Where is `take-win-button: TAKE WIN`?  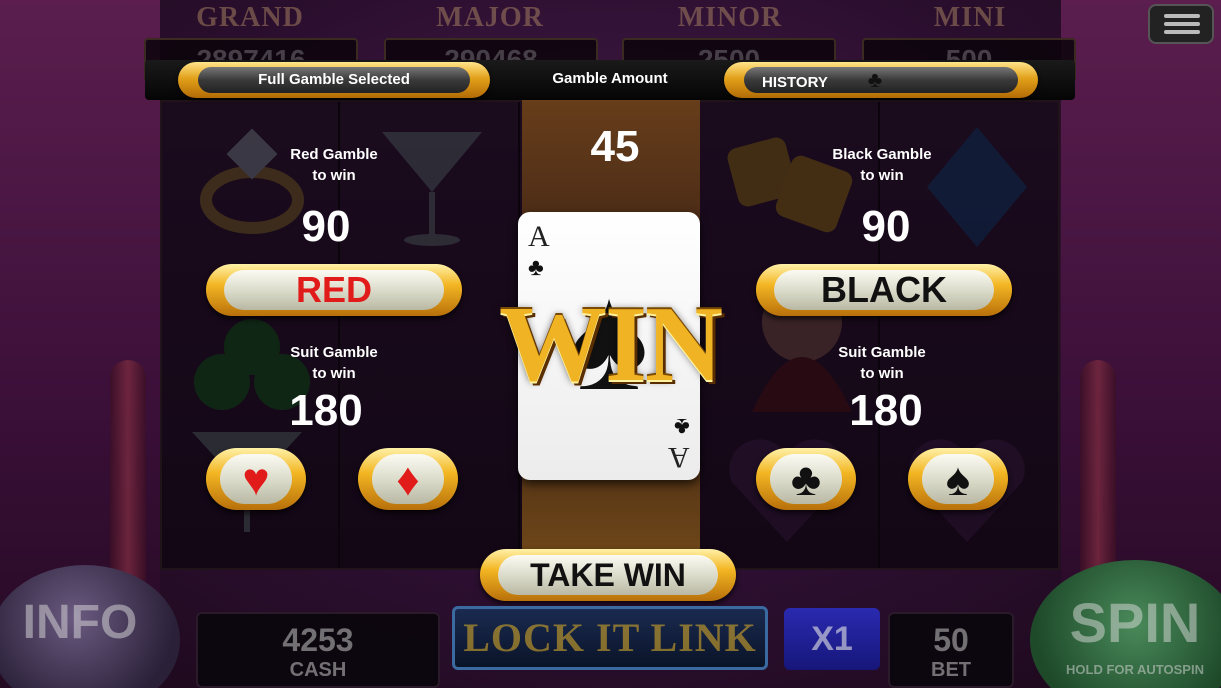 take-win-button: TAKE WIN is located at coordinates (608, 575).